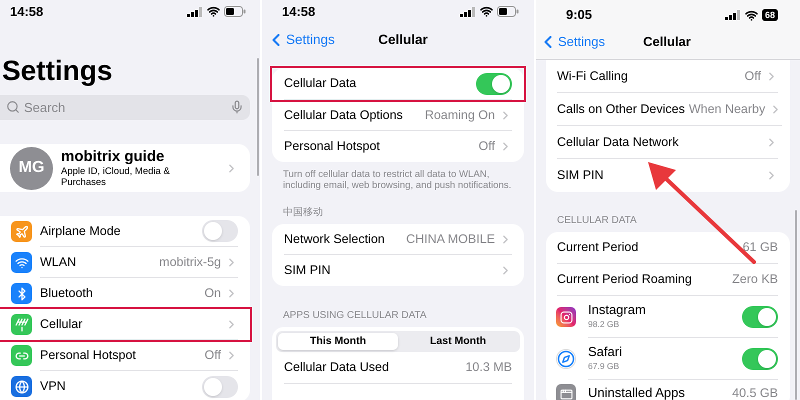 This screenshot has height=400, width=800. I want to click on app-name: Safari, so click(605, 352).